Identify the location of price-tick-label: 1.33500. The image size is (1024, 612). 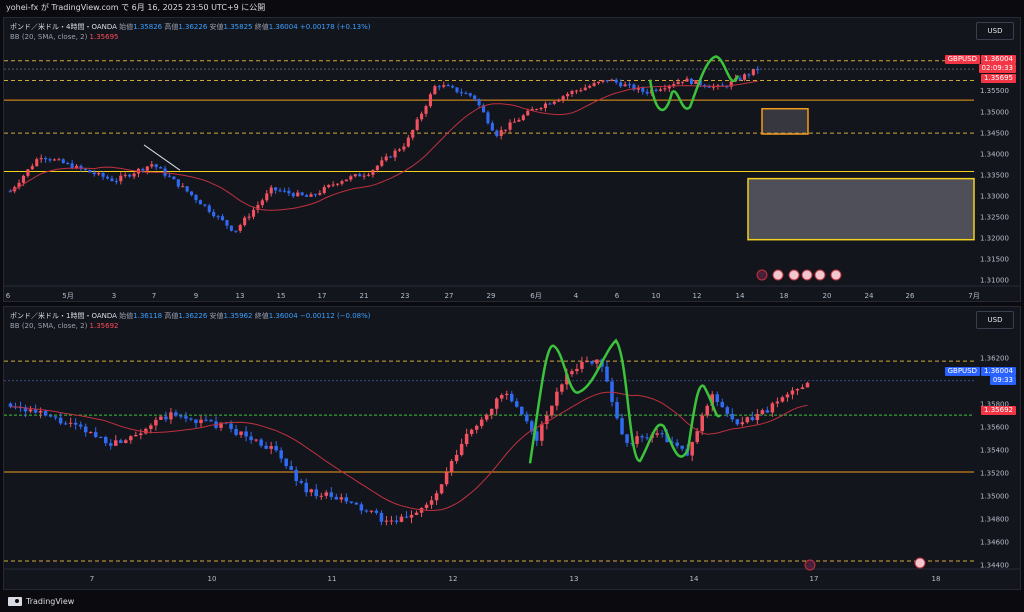
(994, 175).